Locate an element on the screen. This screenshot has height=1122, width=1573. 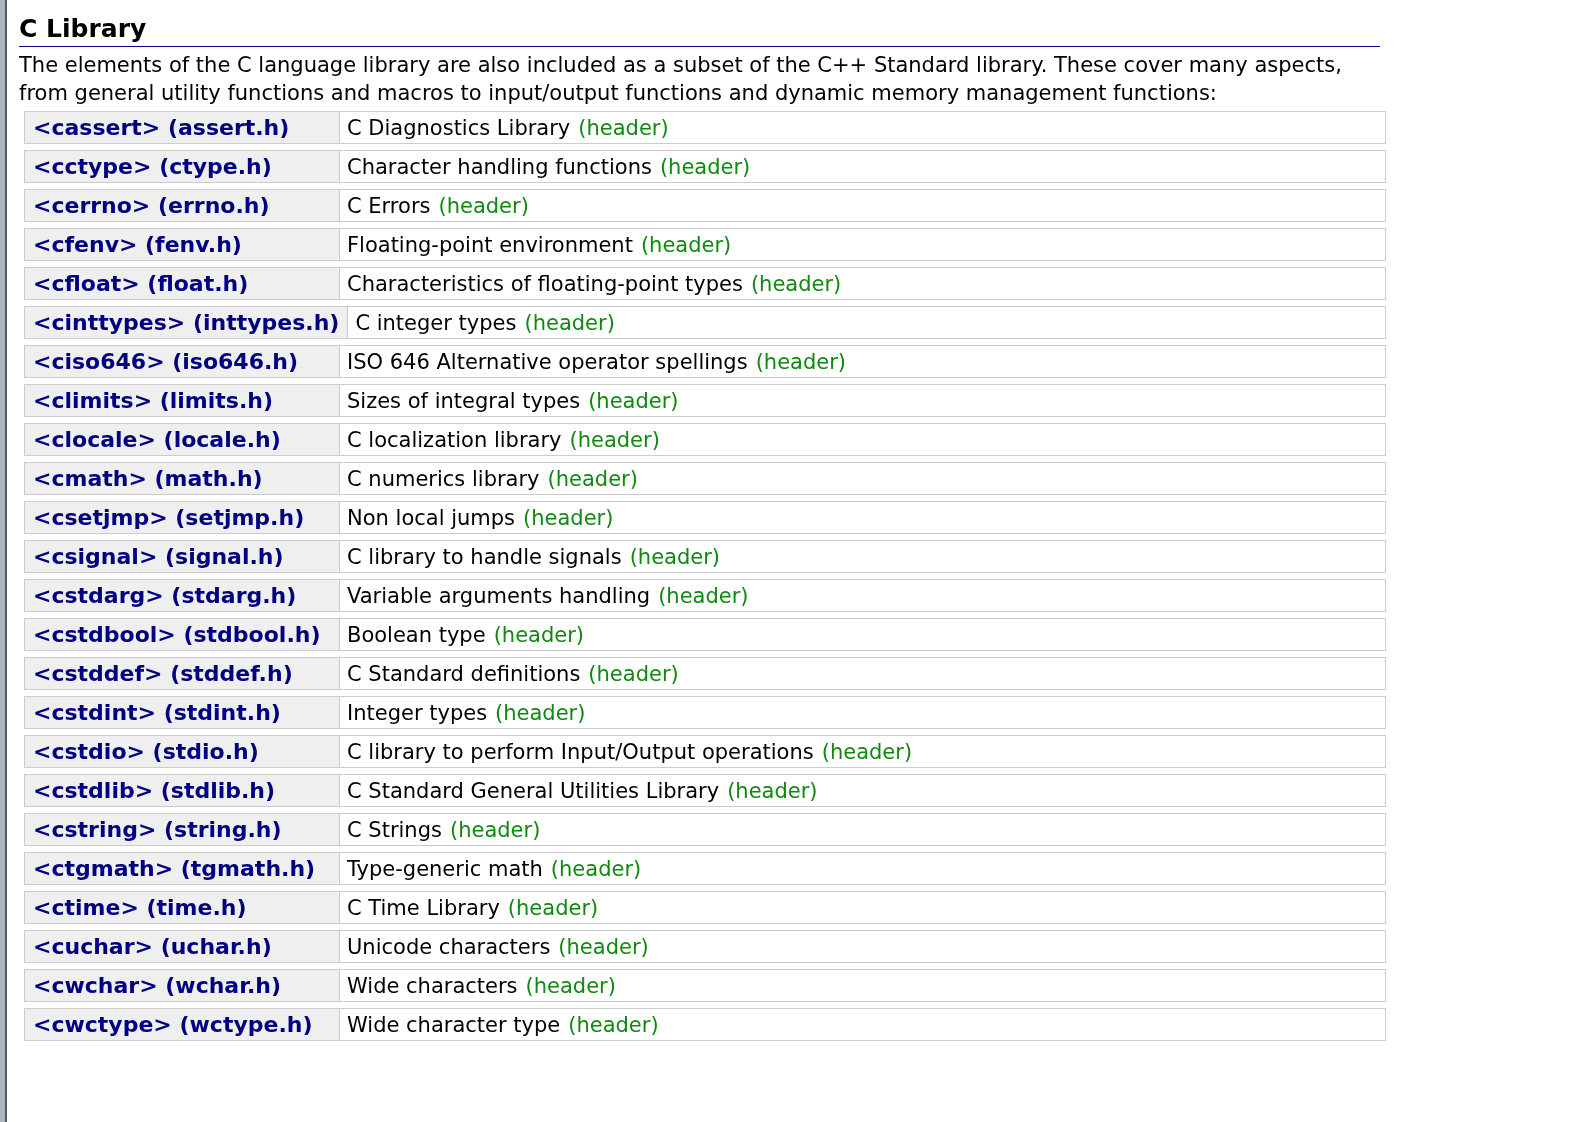
header-link: <cmath> (math.h) is located at coordinates (148, 478).